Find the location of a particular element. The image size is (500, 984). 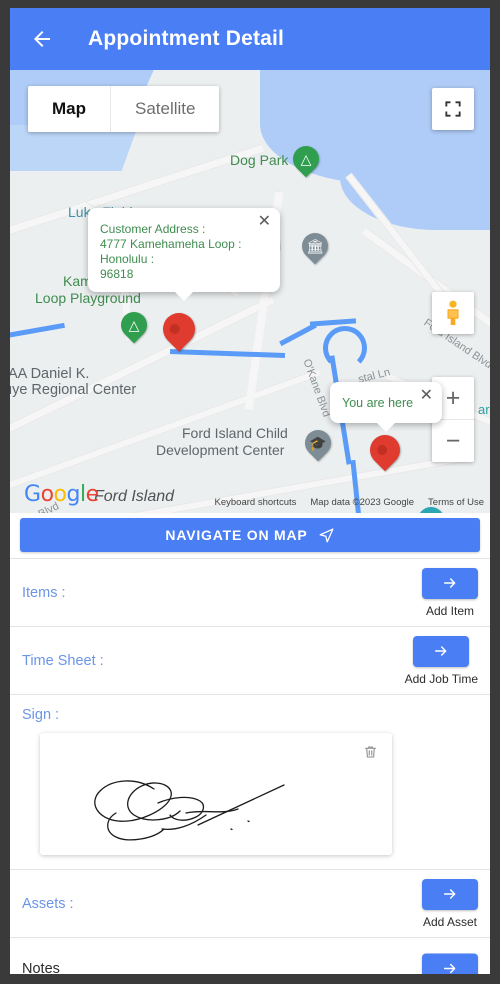

signature-card is located at coordinates (216, 794).